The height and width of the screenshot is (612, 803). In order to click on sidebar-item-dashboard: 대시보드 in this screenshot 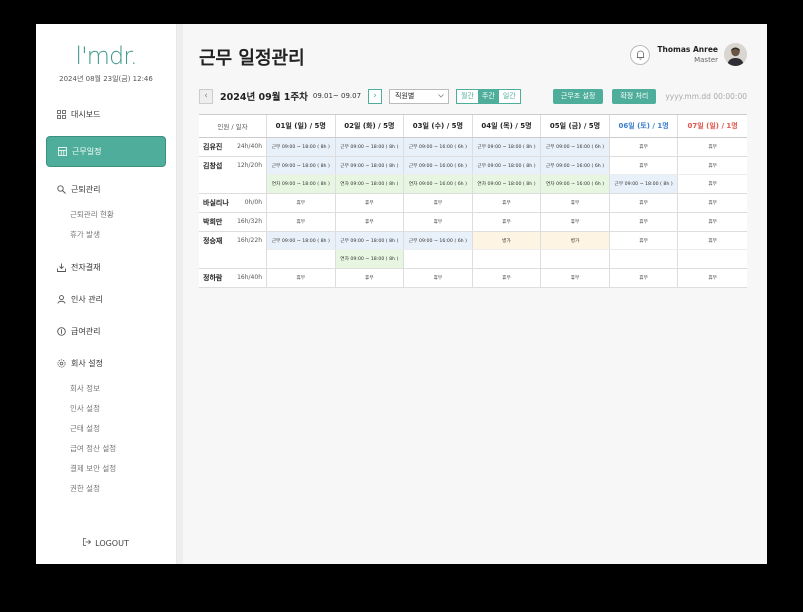, I will do `click(106, 114)`.